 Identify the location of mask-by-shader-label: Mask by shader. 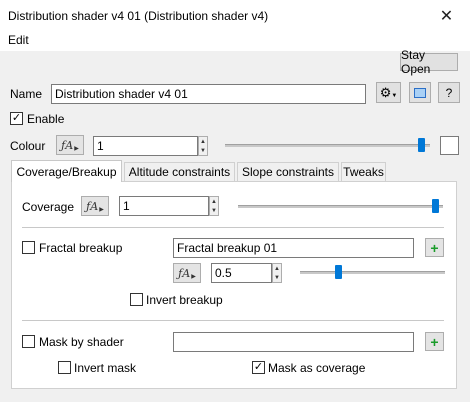
(81, 342).